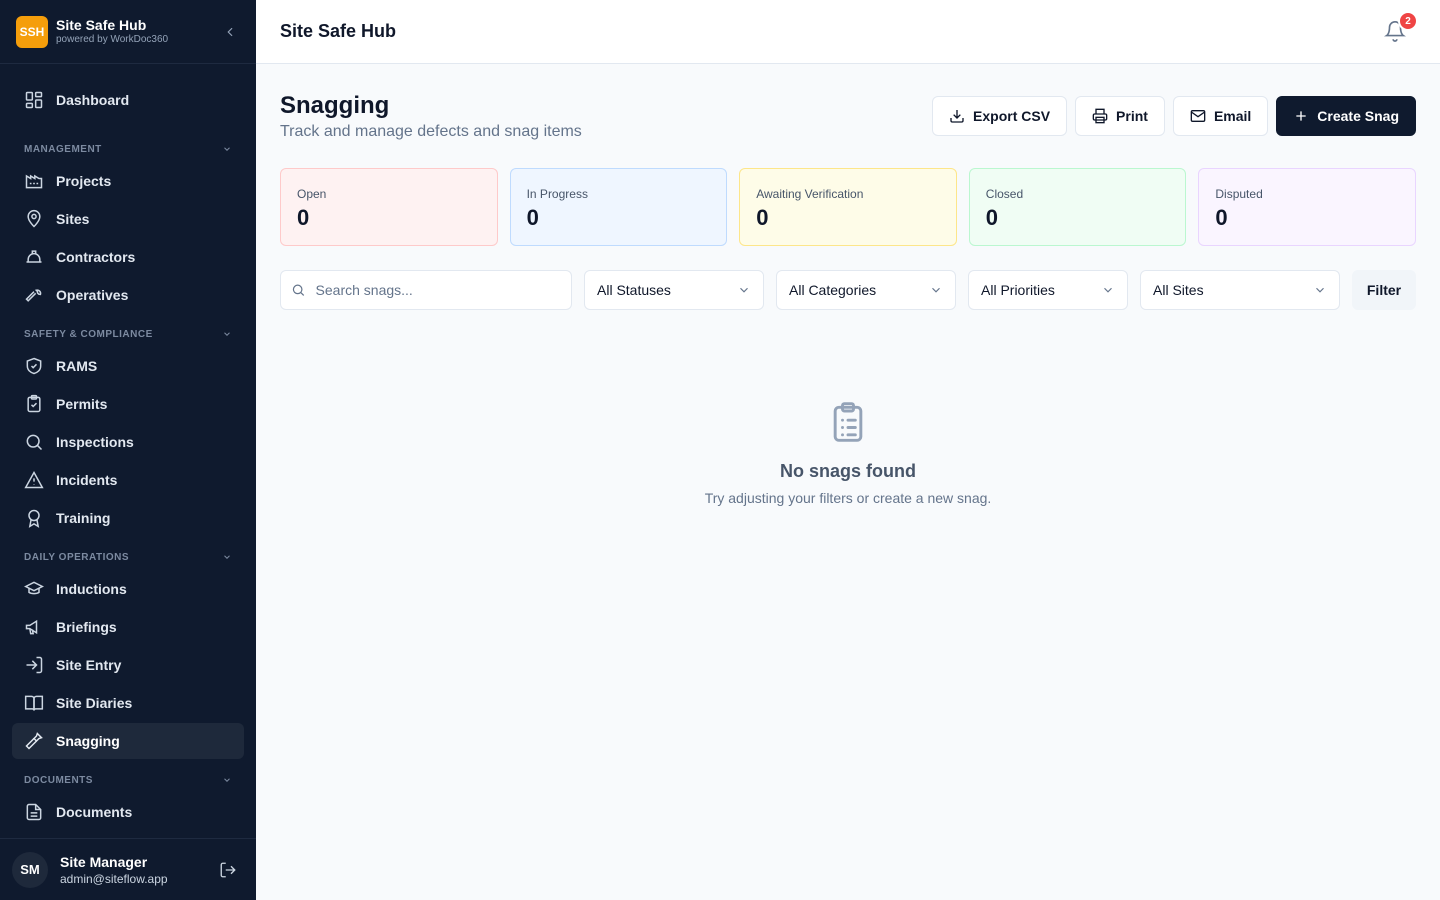 Image resolution: width=1440 pixels, height=900 pixels. Describe the element at coordinates (128, 627) in the screenshot. I see `sidebar-item-briefings: Briefings` at that location.